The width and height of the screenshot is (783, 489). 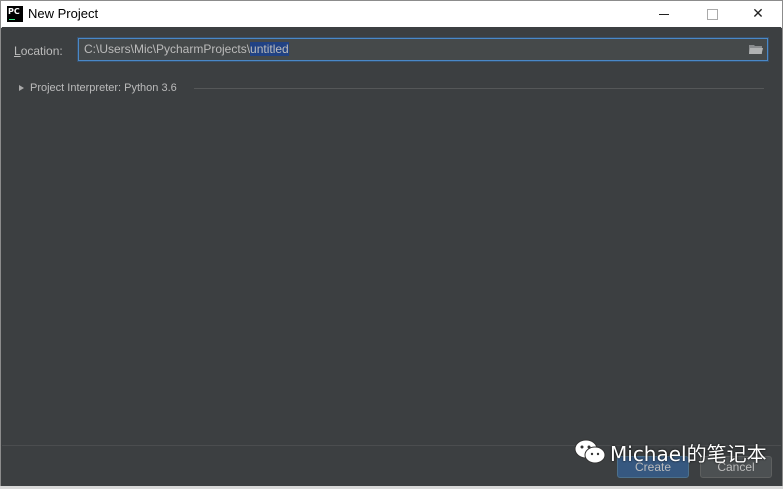 What do you see at coordinates (391, 14) in the screenshot?
I see `title-bar: PC New Project ✕` at bounding box center [391, 14].